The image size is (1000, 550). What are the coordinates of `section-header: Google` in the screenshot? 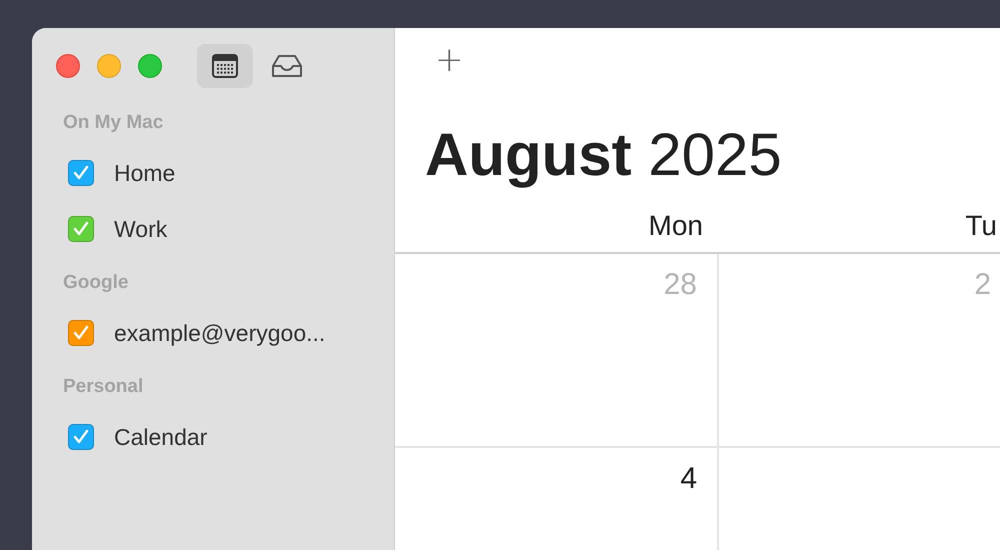 It's located at (96, 283).